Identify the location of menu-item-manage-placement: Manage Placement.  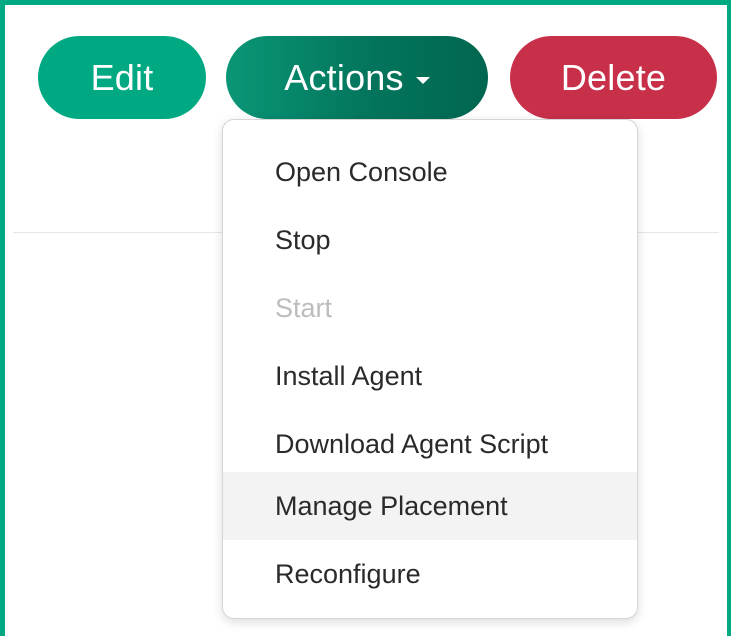
(430, 506).